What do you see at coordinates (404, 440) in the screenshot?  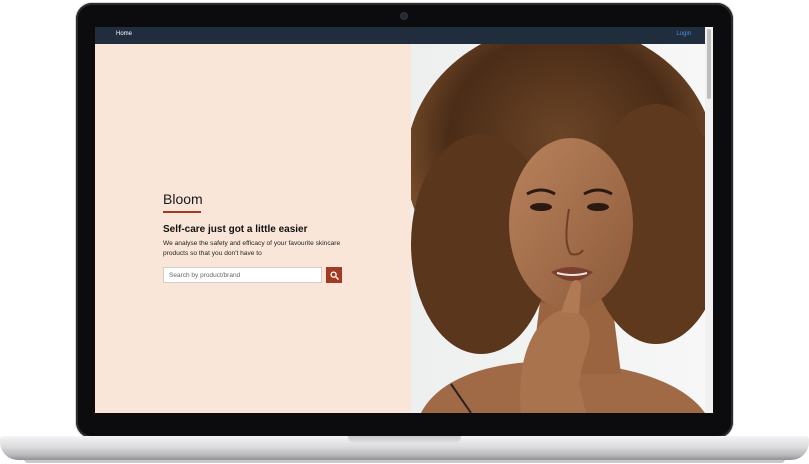 I see `laptop-base-notch` at bounding box center [404, 440].